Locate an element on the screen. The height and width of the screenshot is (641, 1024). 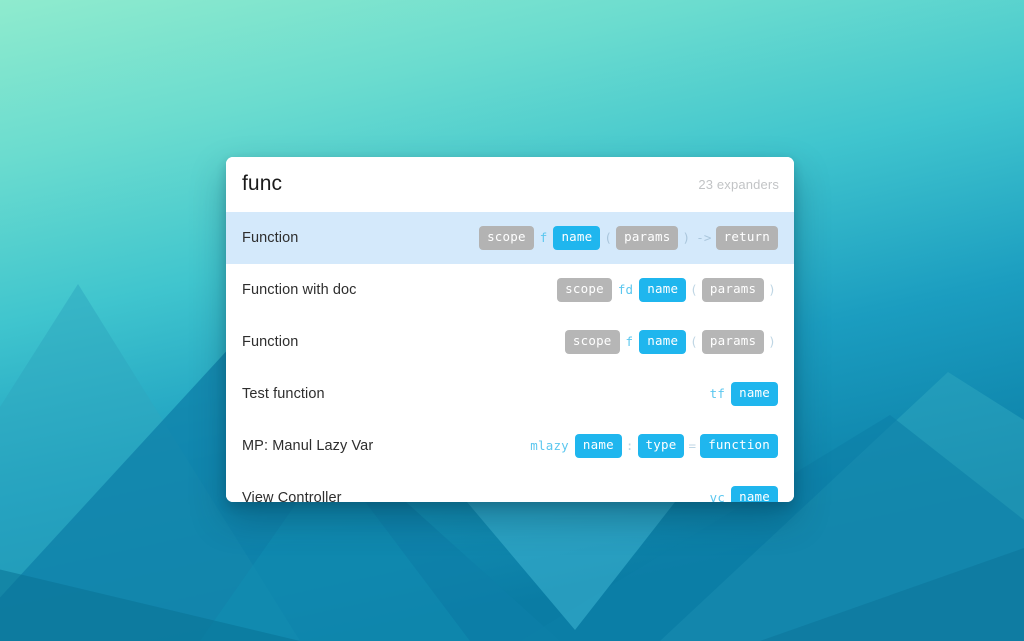
snippet-token-plain: fd is located at coordinates (625, 289).